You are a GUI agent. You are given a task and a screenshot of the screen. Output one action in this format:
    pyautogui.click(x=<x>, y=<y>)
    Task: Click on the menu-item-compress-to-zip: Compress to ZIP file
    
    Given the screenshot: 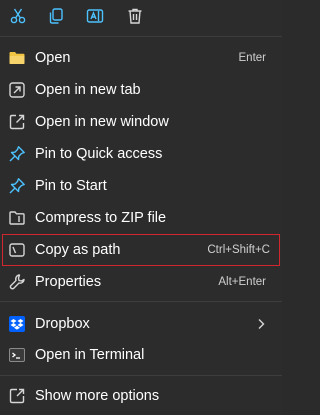 What is the action you would take?
    pyautogui.click(x=141, y=218)
    